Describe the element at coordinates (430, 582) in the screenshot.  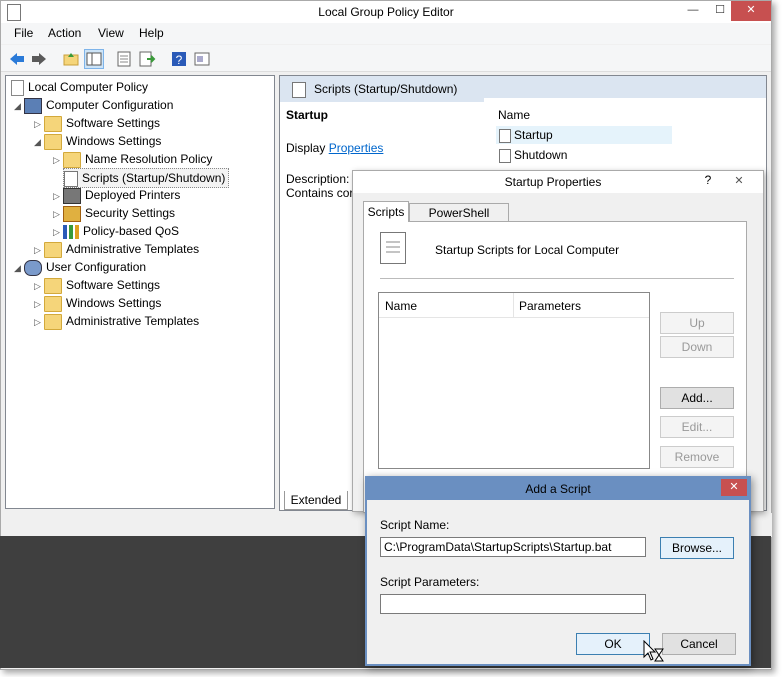
I see `script-parameters-label: Script Parameters:` at that location.